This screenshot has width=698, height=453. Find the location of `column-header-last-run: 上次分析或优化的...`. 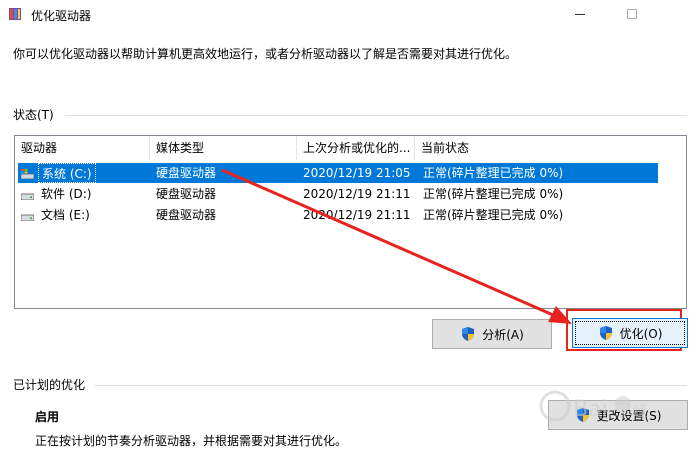

column-header-last-run: 上次分析或优化的... is located at coordinates (356, 148).